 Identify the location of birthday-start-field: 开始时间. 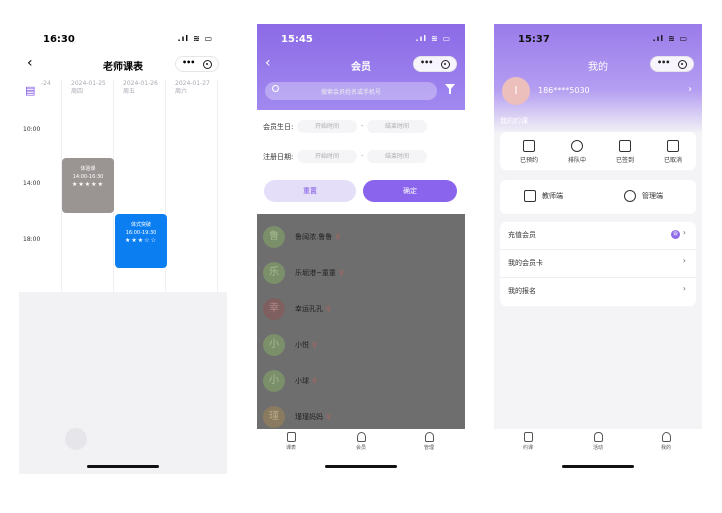
(327, 126).